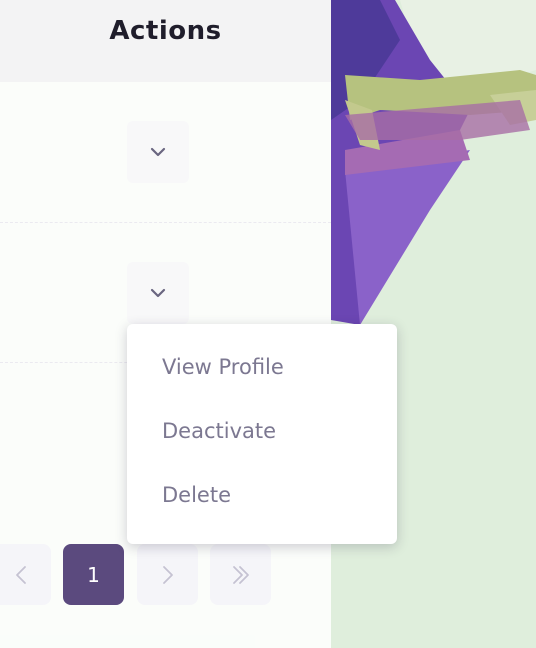 Image resolution: width=536 pixels, height=648 pixels. Describe the element at coordinates (165, 222) in the screenshot. I see `row-divider` at that location.